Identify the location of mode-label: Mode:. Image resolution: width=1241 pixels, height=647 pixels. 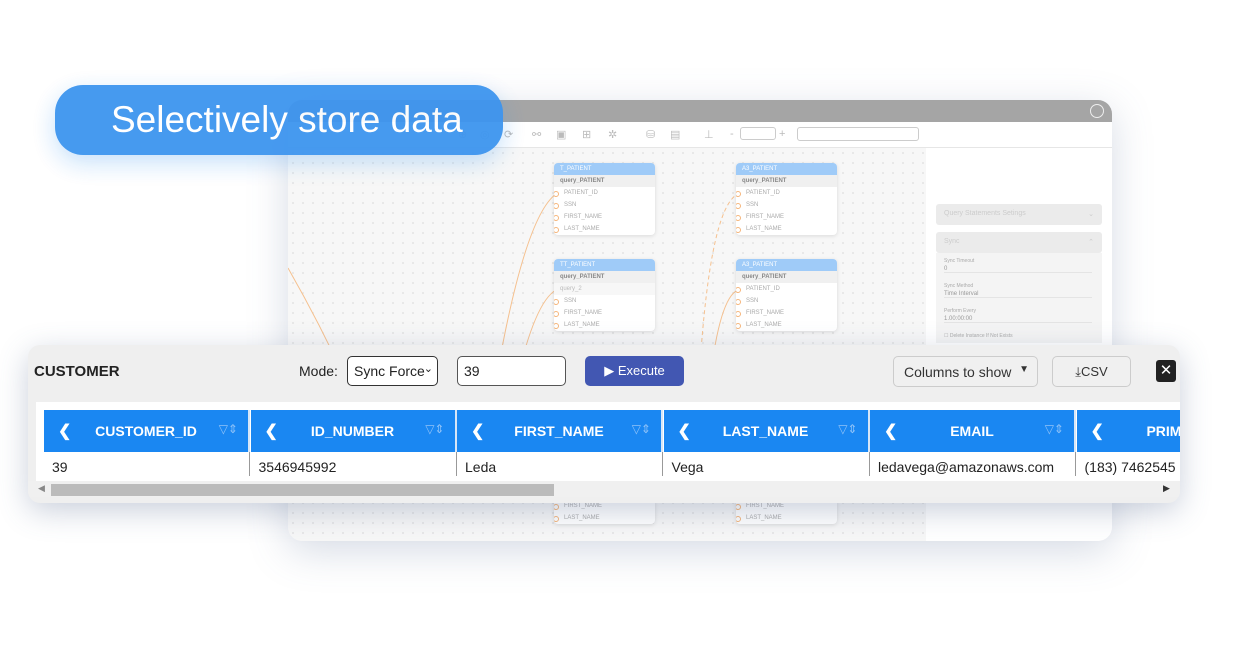
(318, 371).